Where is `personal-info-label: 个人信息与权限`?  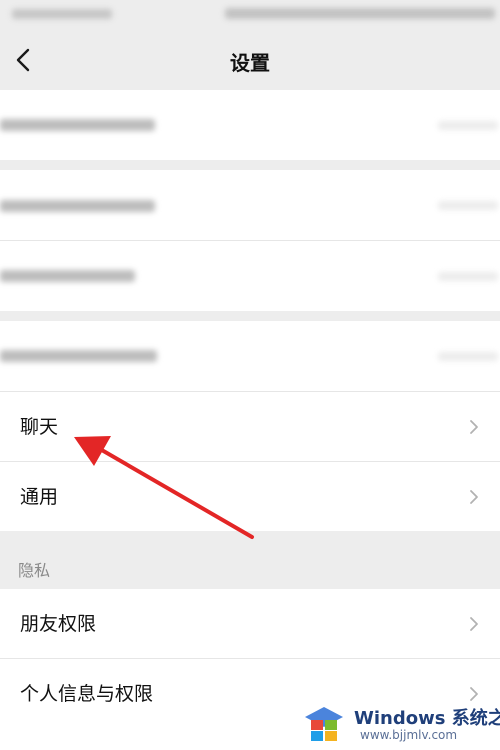 personal-info-label: 个人信息与权限 is located at coordinates (87, 694).